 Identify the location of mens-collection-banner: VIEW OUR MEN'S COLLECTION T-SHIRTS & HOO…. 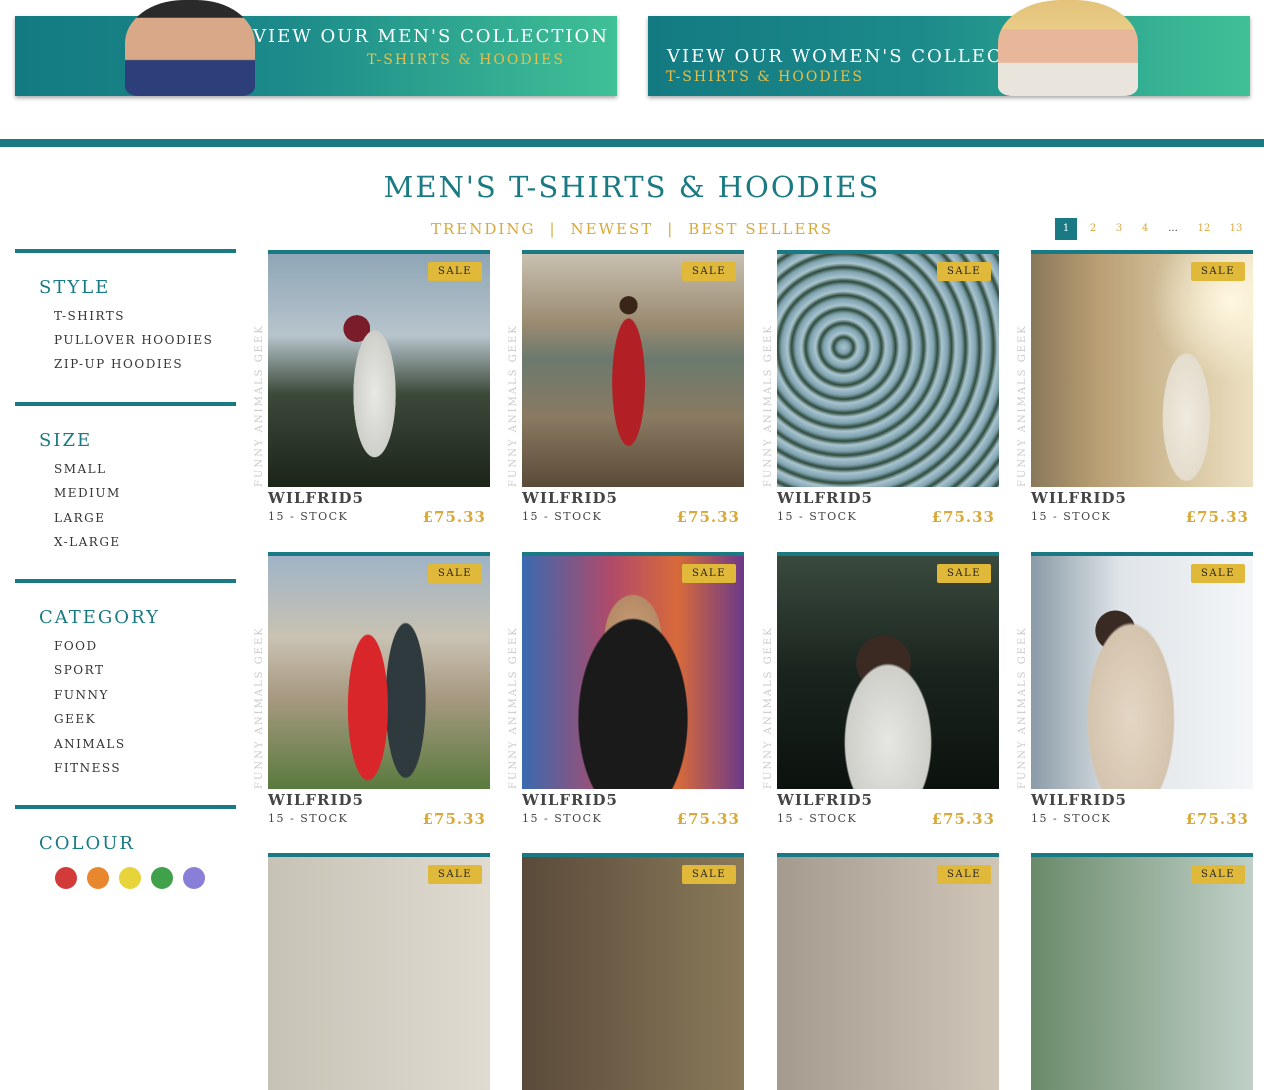
(316, 48).